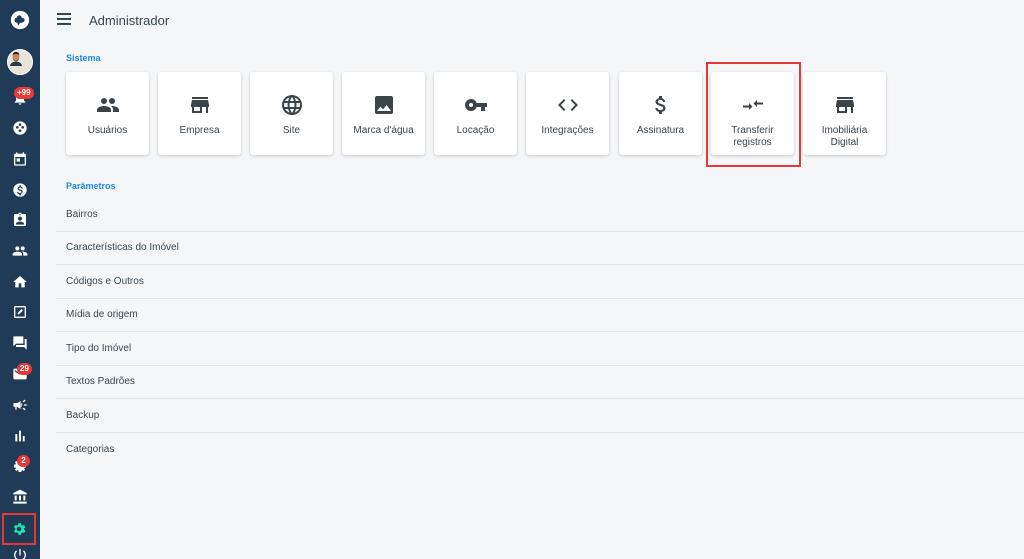  What do you see at coordinates (384, 105) in the screenshot?
I see `image-icon` at bounding box center [384, 105].